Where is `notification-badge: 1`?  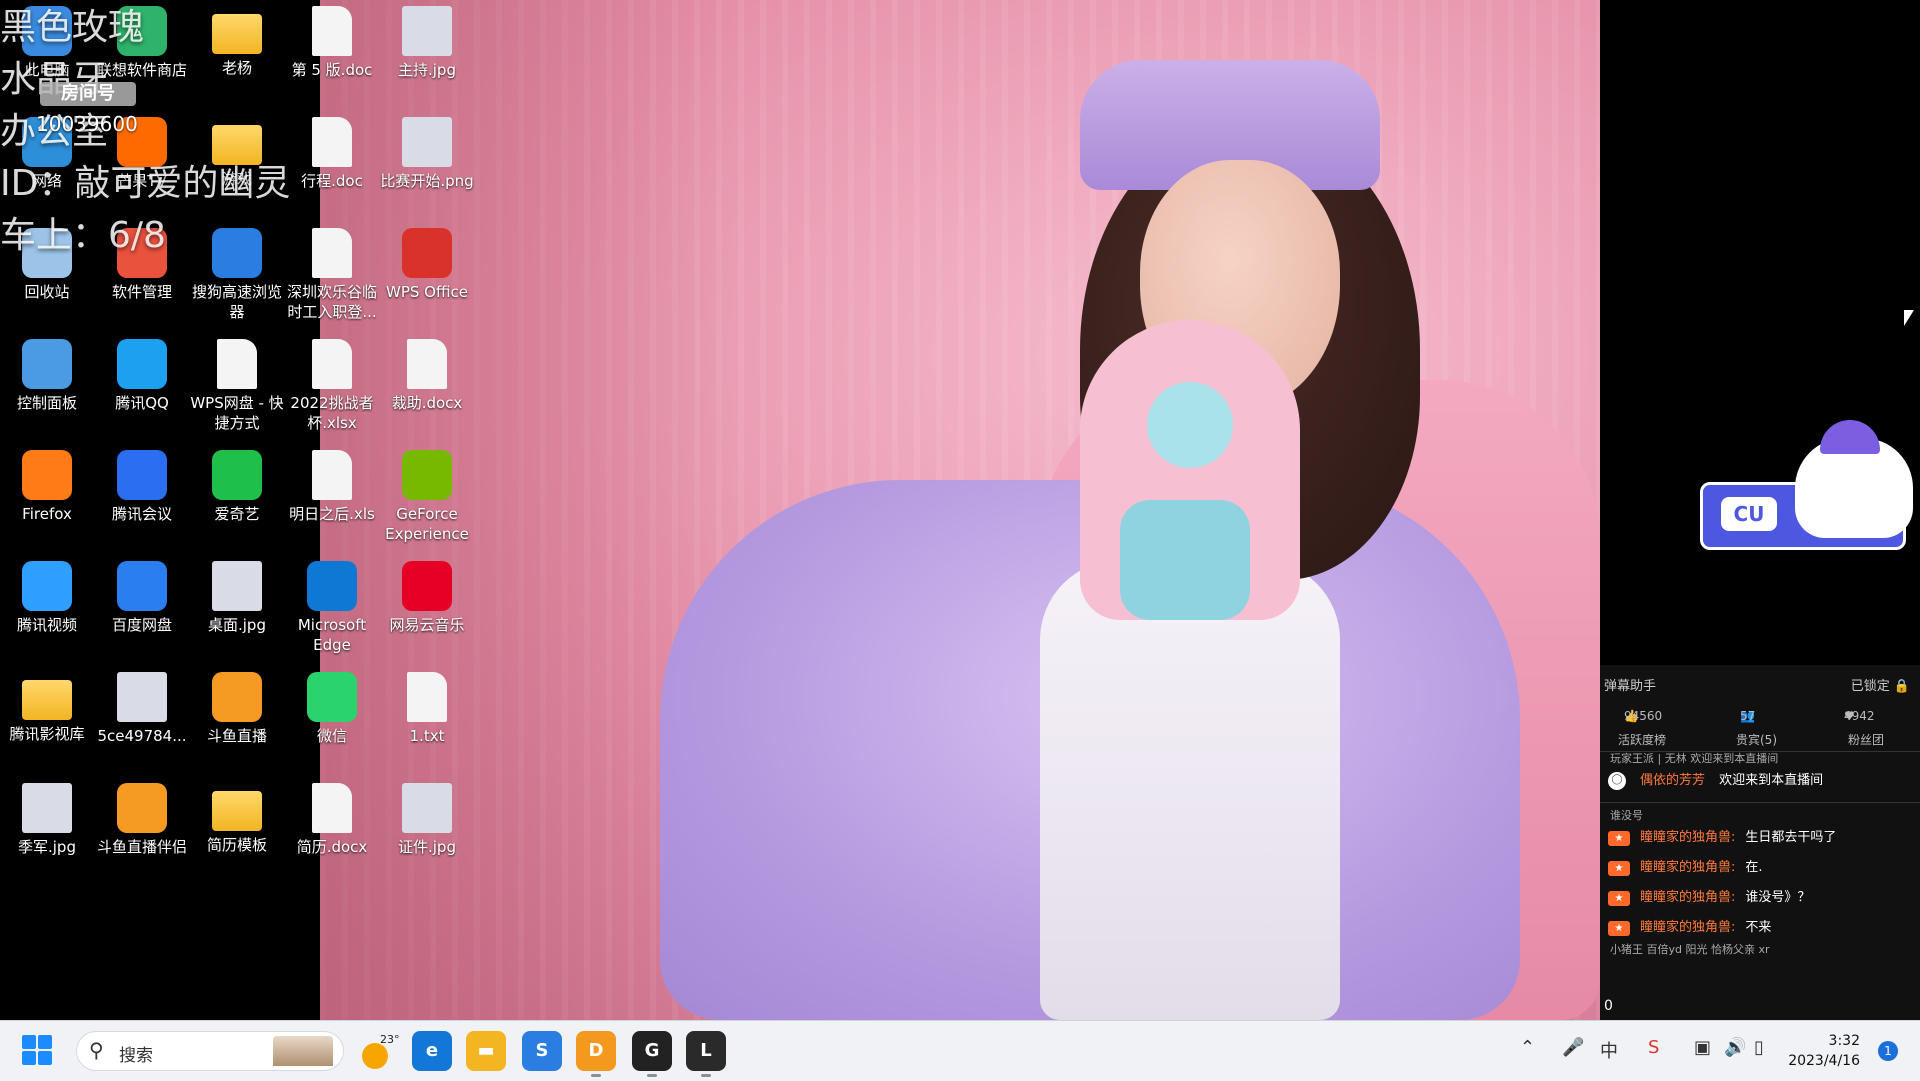 notification-badge: 1 is located at coordinates (1888, 1051).